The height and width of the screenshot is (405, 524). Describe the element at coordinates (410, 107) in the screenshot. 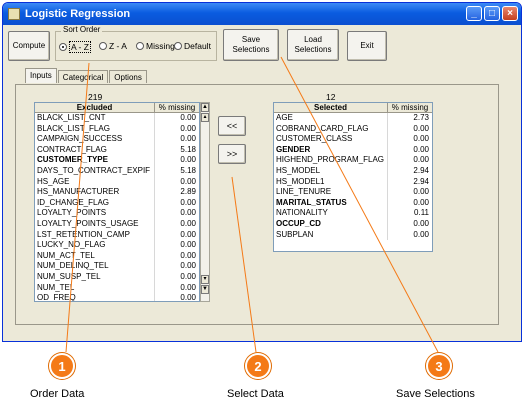

I see `selected-pct-header: % missing` at that location.